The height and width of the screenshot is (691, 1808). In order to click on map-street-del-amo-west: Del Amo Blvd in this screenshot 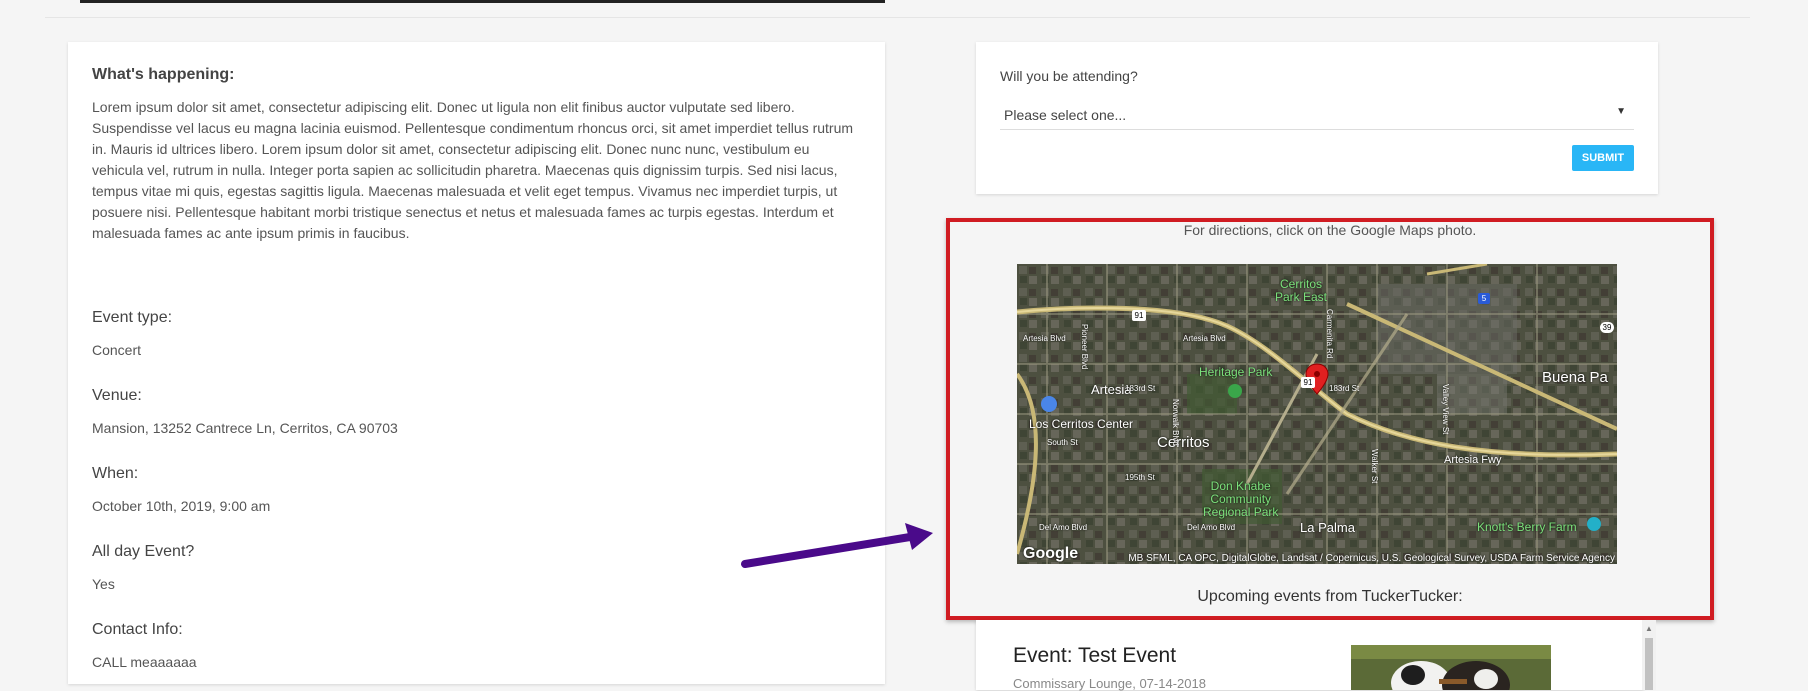, I will do `click(1063, 527)`.